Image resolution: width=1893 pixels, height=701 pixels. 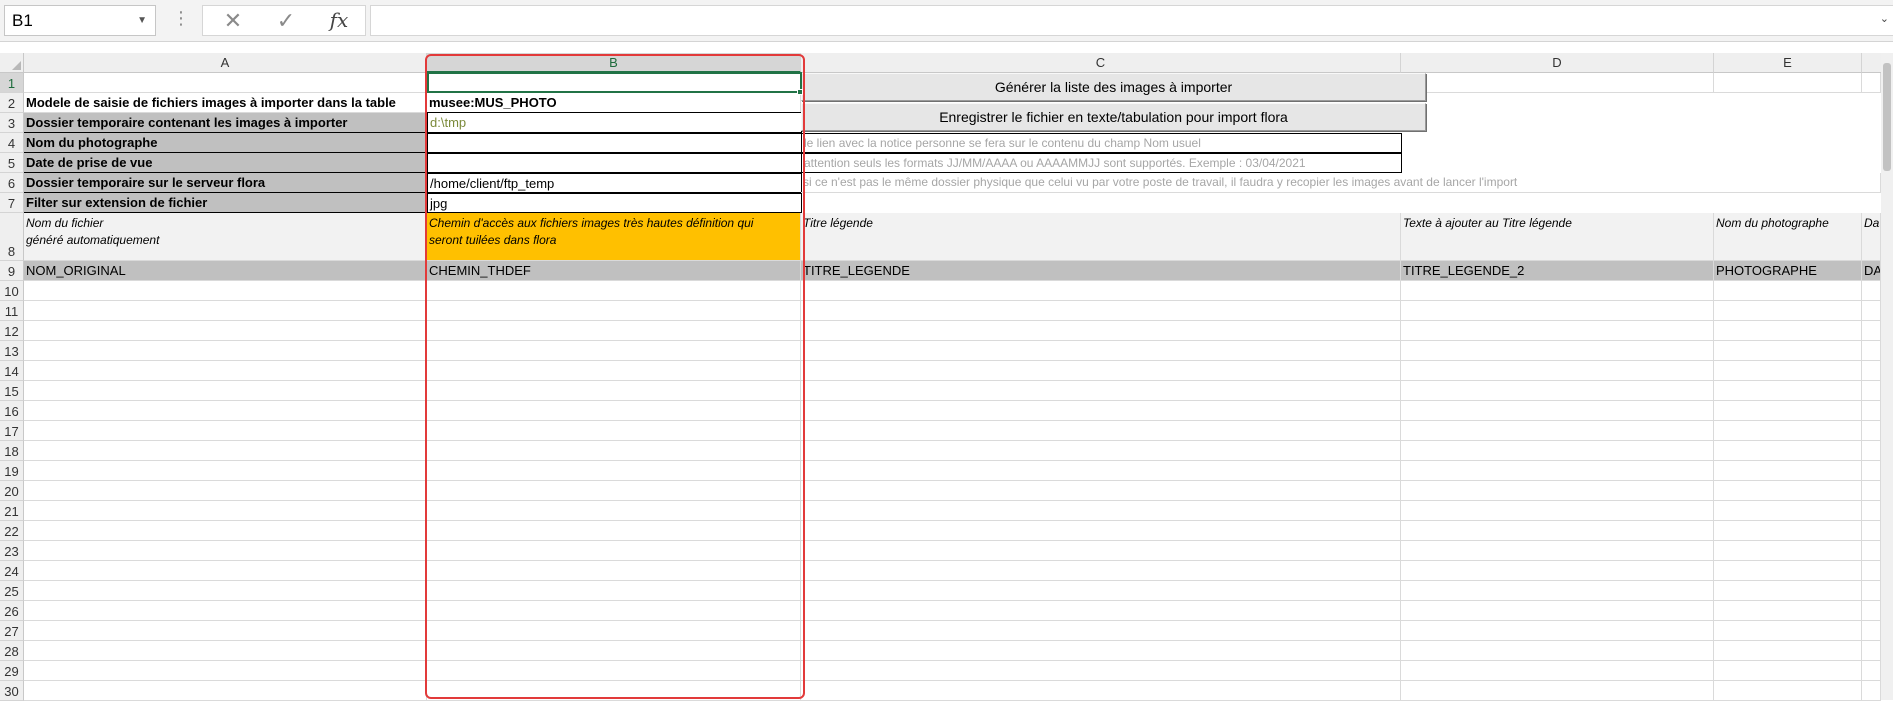 I want to click on cell-a6: Dossier temporaire sur le serveur flora, so click(x=225, y=183).